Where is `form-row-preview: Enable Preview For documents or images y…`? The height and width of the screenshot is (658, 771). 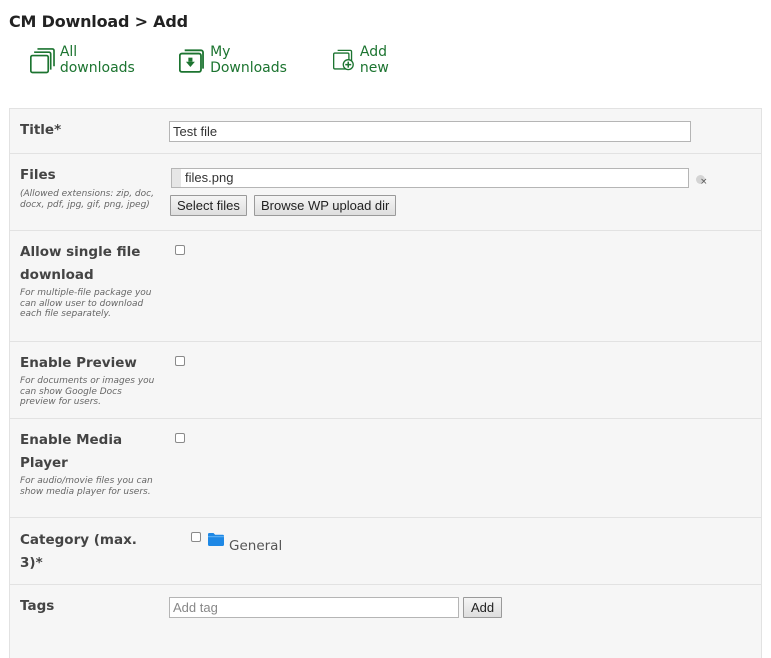 form-row-preview: Enable Preview For documents or images y… is located at coordinates (385, 380).